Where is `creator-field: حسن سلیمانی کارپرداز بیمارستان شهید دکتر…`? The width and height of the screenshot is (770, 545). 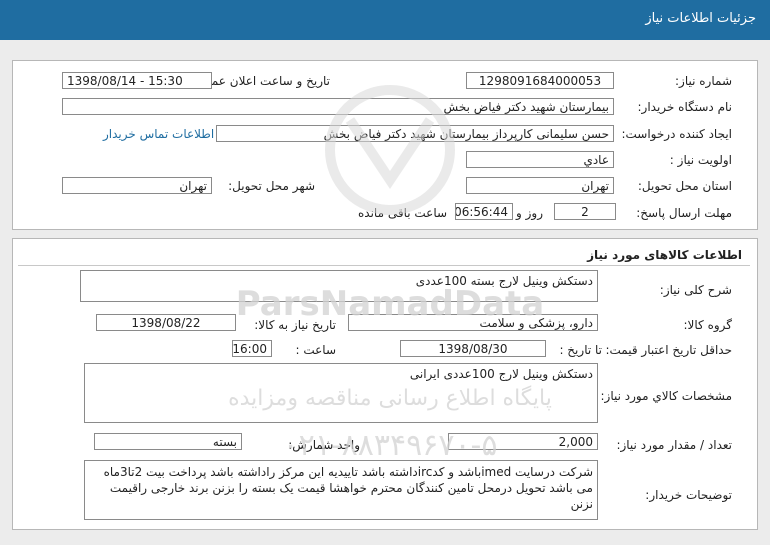
creator-field: حسن سلیمانی کارپرداز بیمارستان شهید دکتر… is located at coordinates (415, 133).